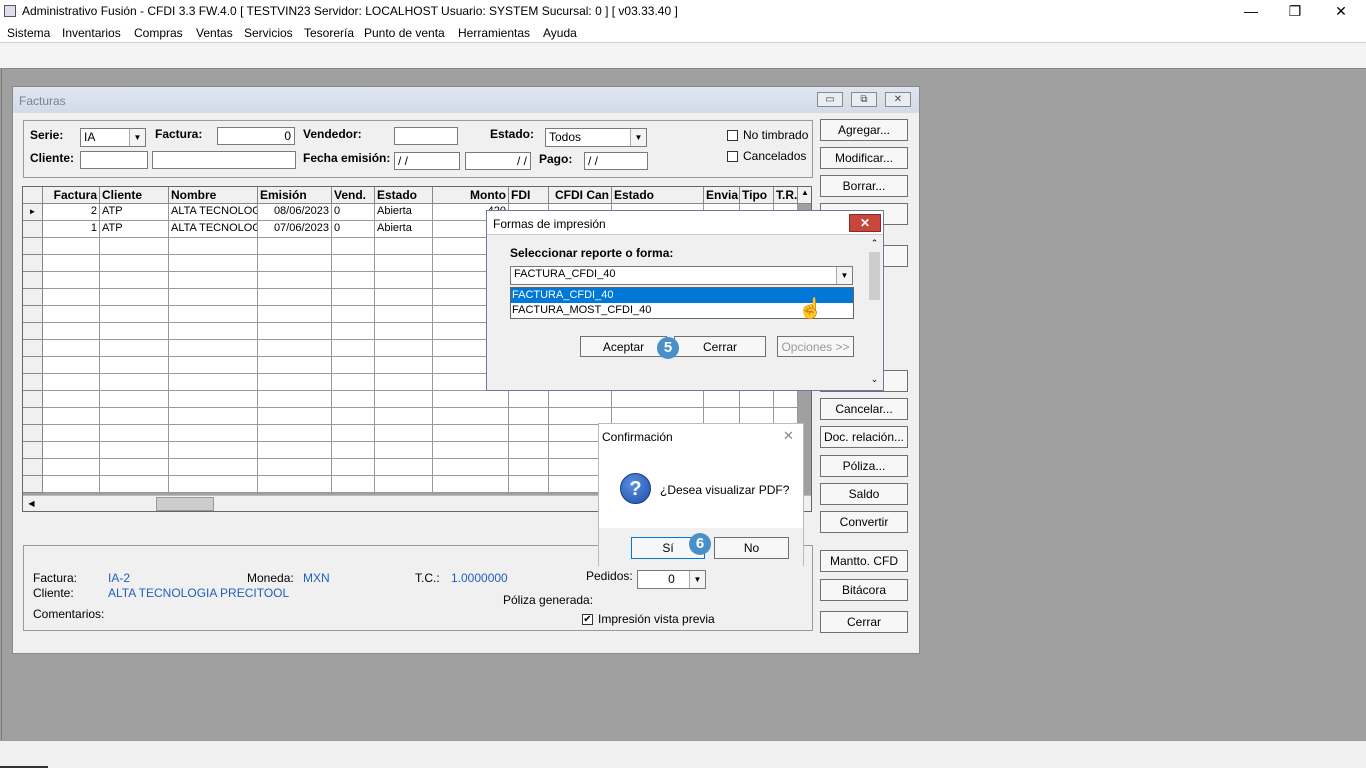 The height and width of the screenshot is (768, 1366). Describe the element at coordinates (185, 504) in the screenshot. I see `scrollbar-thumb` at that location.